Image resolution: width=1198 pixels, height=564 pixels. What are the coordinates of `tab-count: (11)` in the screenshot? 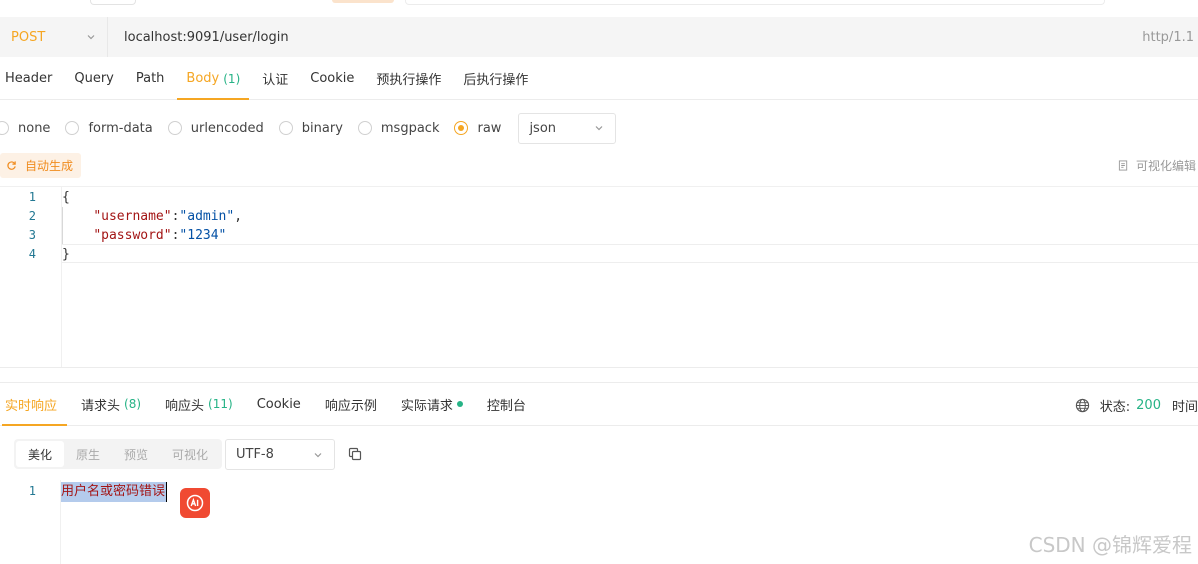 It's located at (220, 404).